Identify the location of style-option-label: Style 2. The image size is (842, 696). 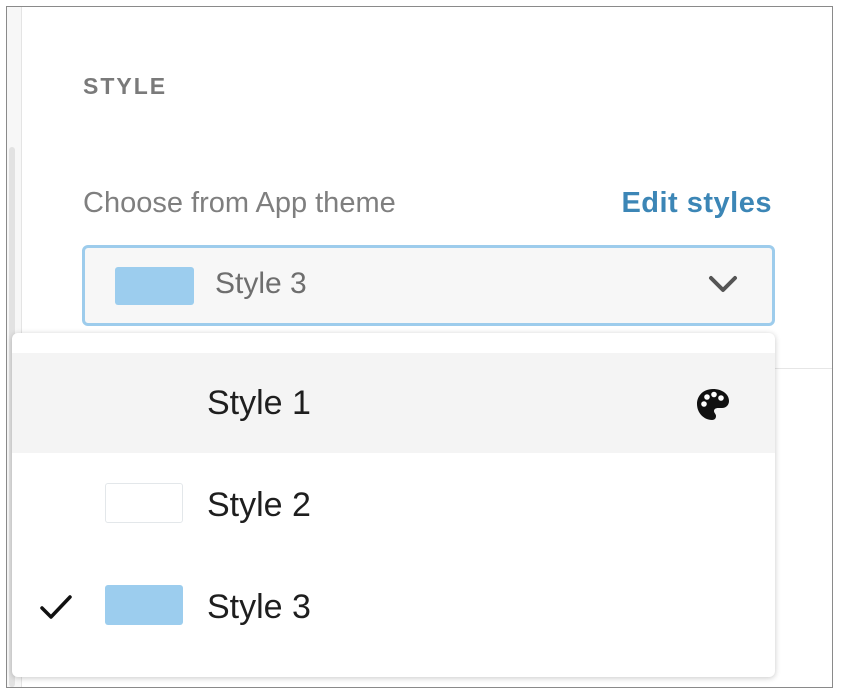
(259, 505).